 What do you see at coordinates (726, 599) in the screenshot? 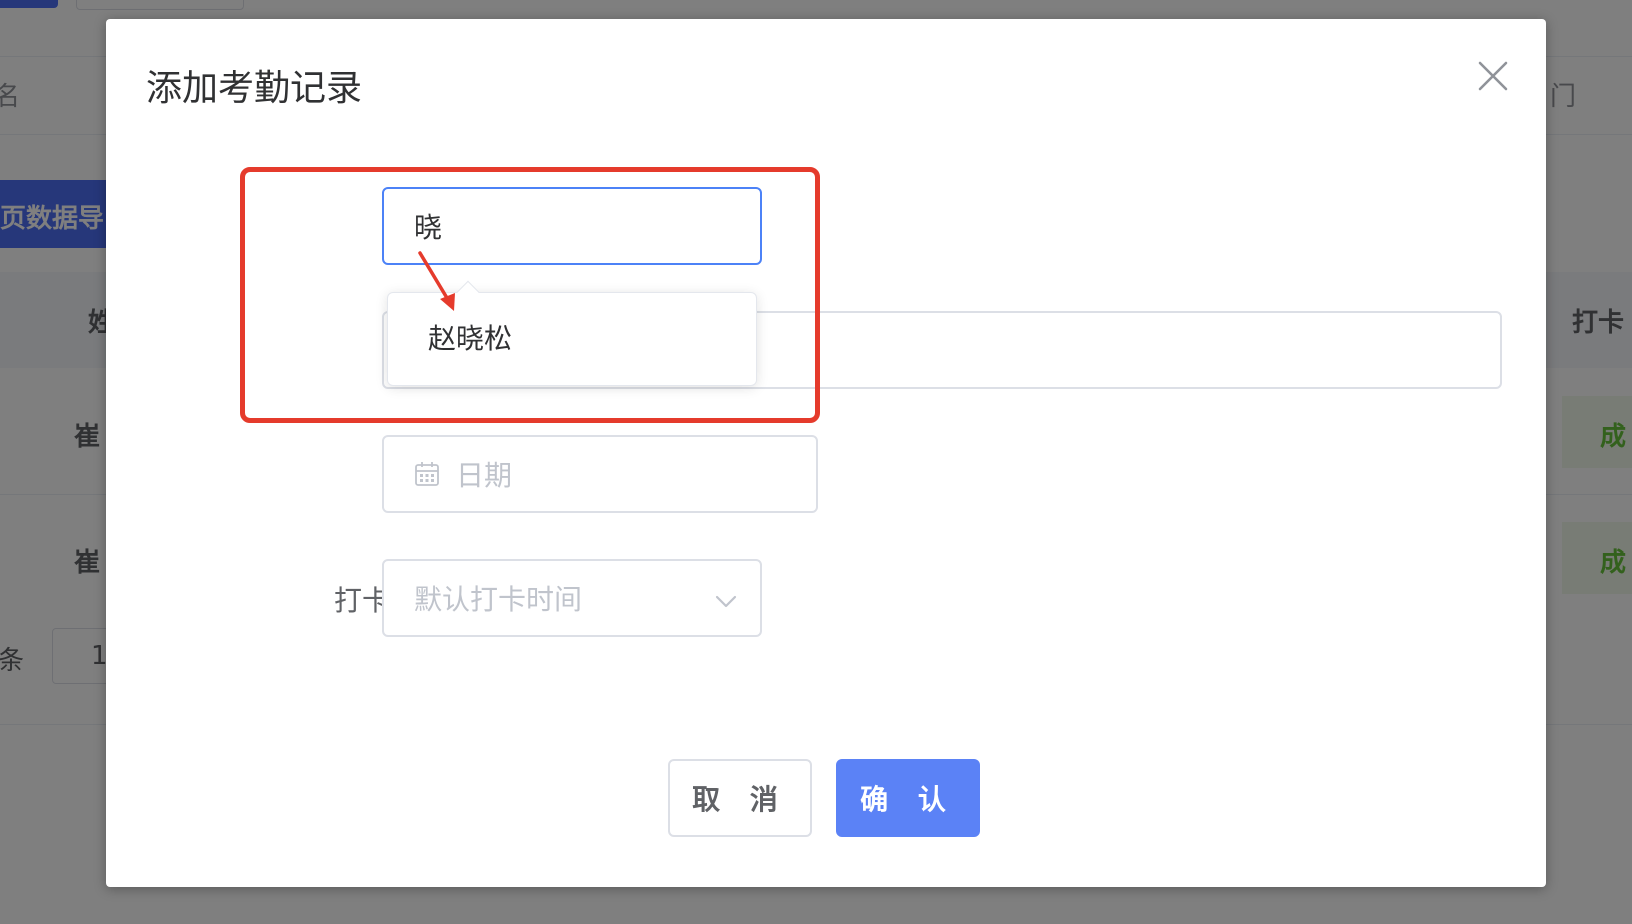
I see `chevron-down-icon` at bounding box center [726, 599].